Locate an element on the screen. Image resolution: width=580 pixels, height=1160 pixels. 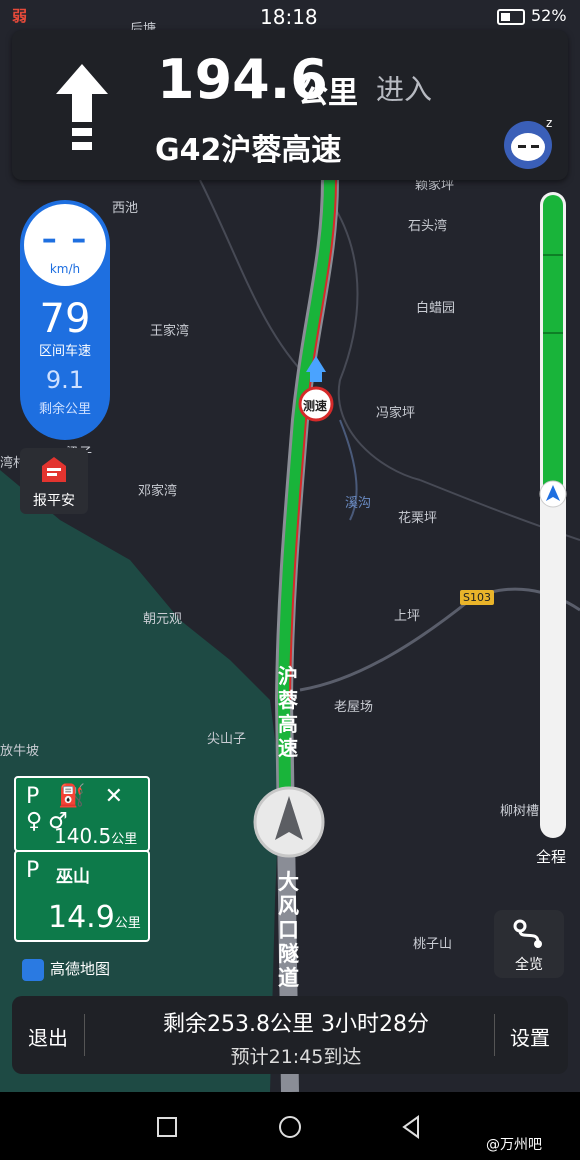
place-label: 尖山子 is located at coordinates (227, 739).